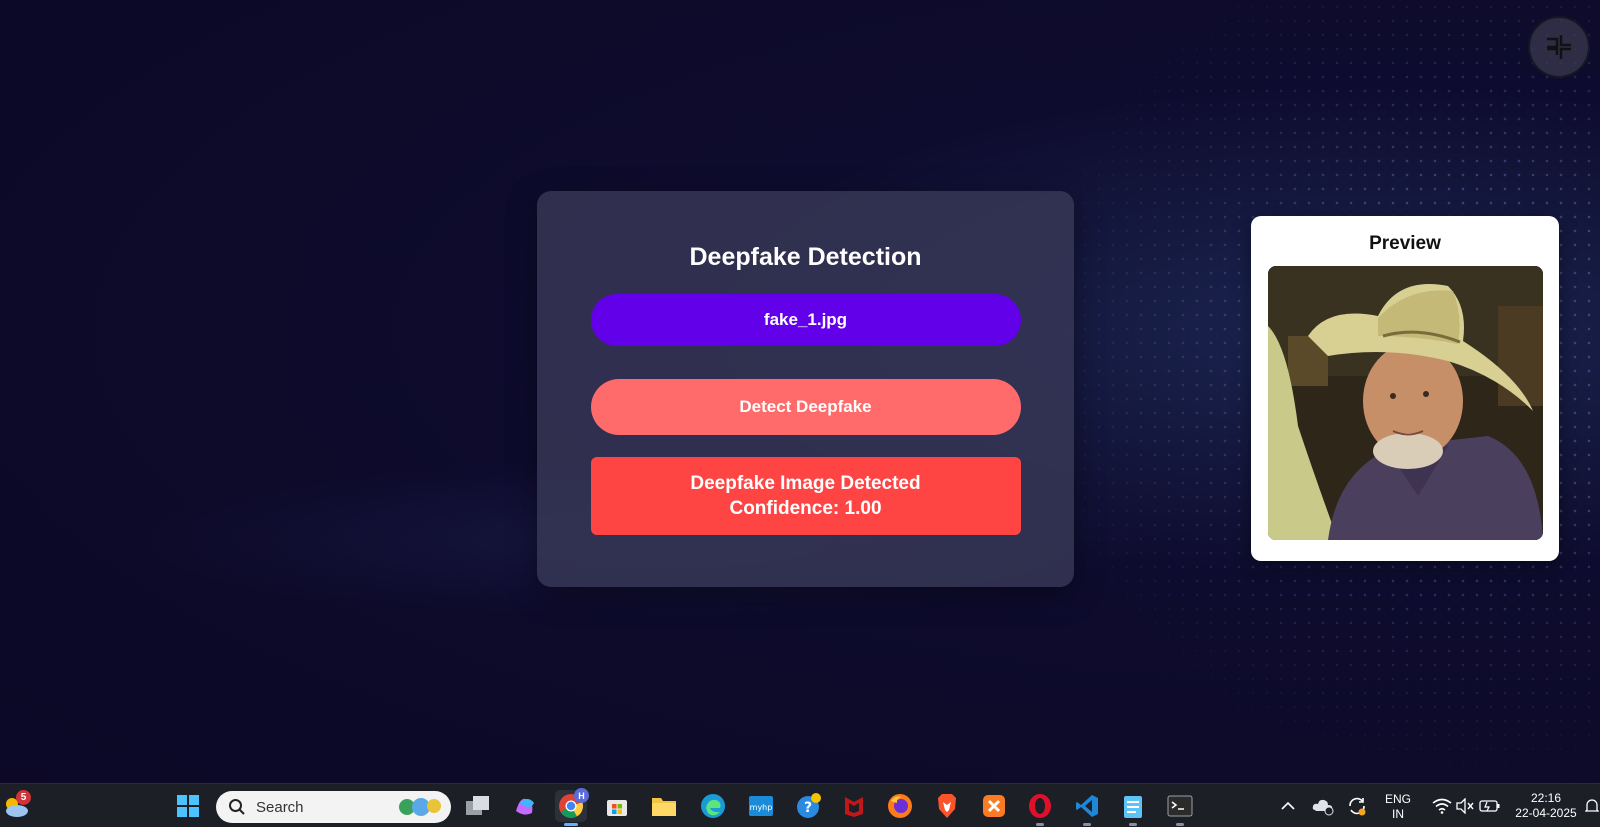 This screenshot has width=1600, height=827. I want to click on copilot-icon, so click(525, 806).